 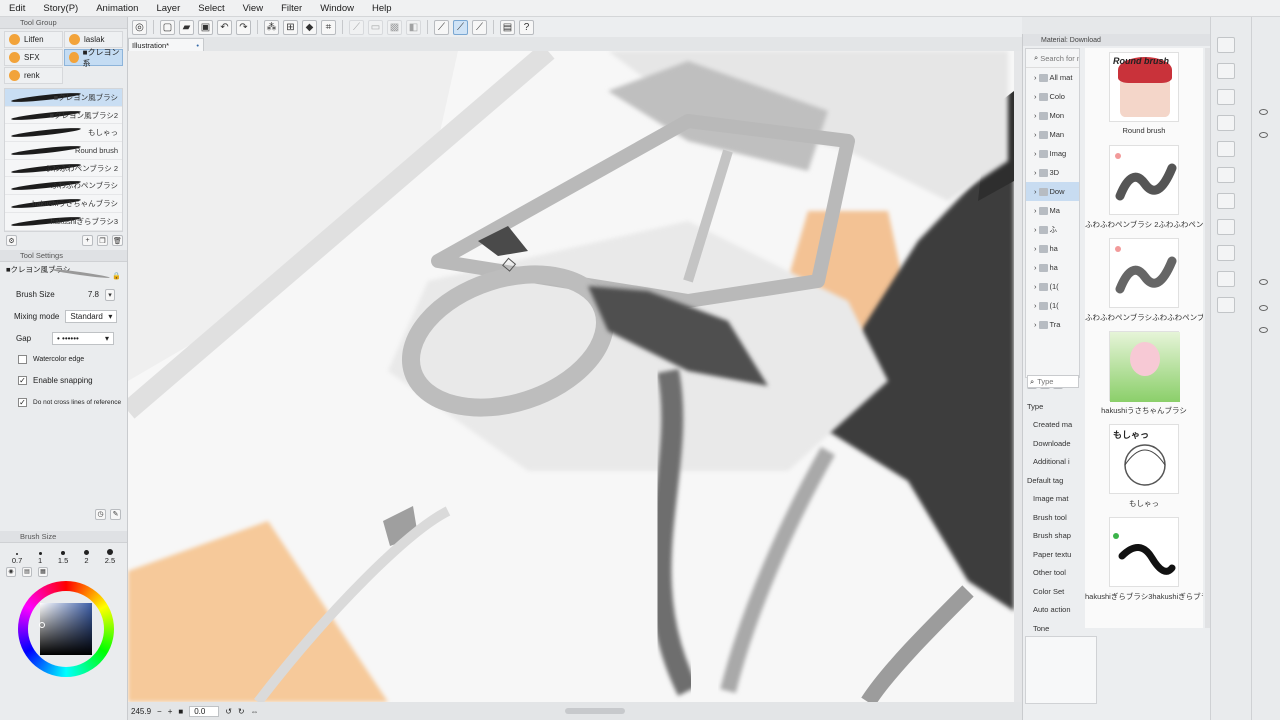 I want to click on color-slider-tab-icon: ▤, so click(x=27, y=571).